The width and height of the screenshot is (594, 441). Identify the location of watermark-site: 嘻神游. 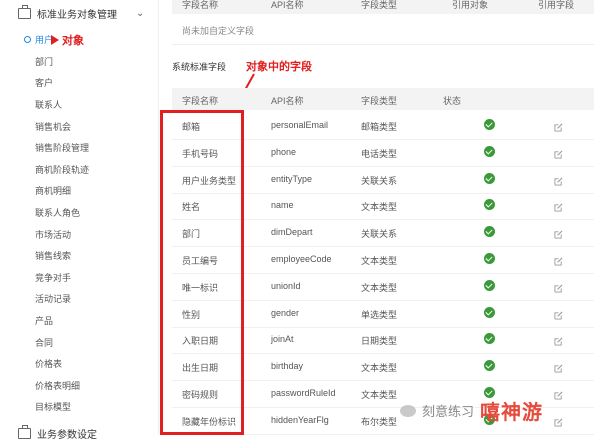
(512, 413).